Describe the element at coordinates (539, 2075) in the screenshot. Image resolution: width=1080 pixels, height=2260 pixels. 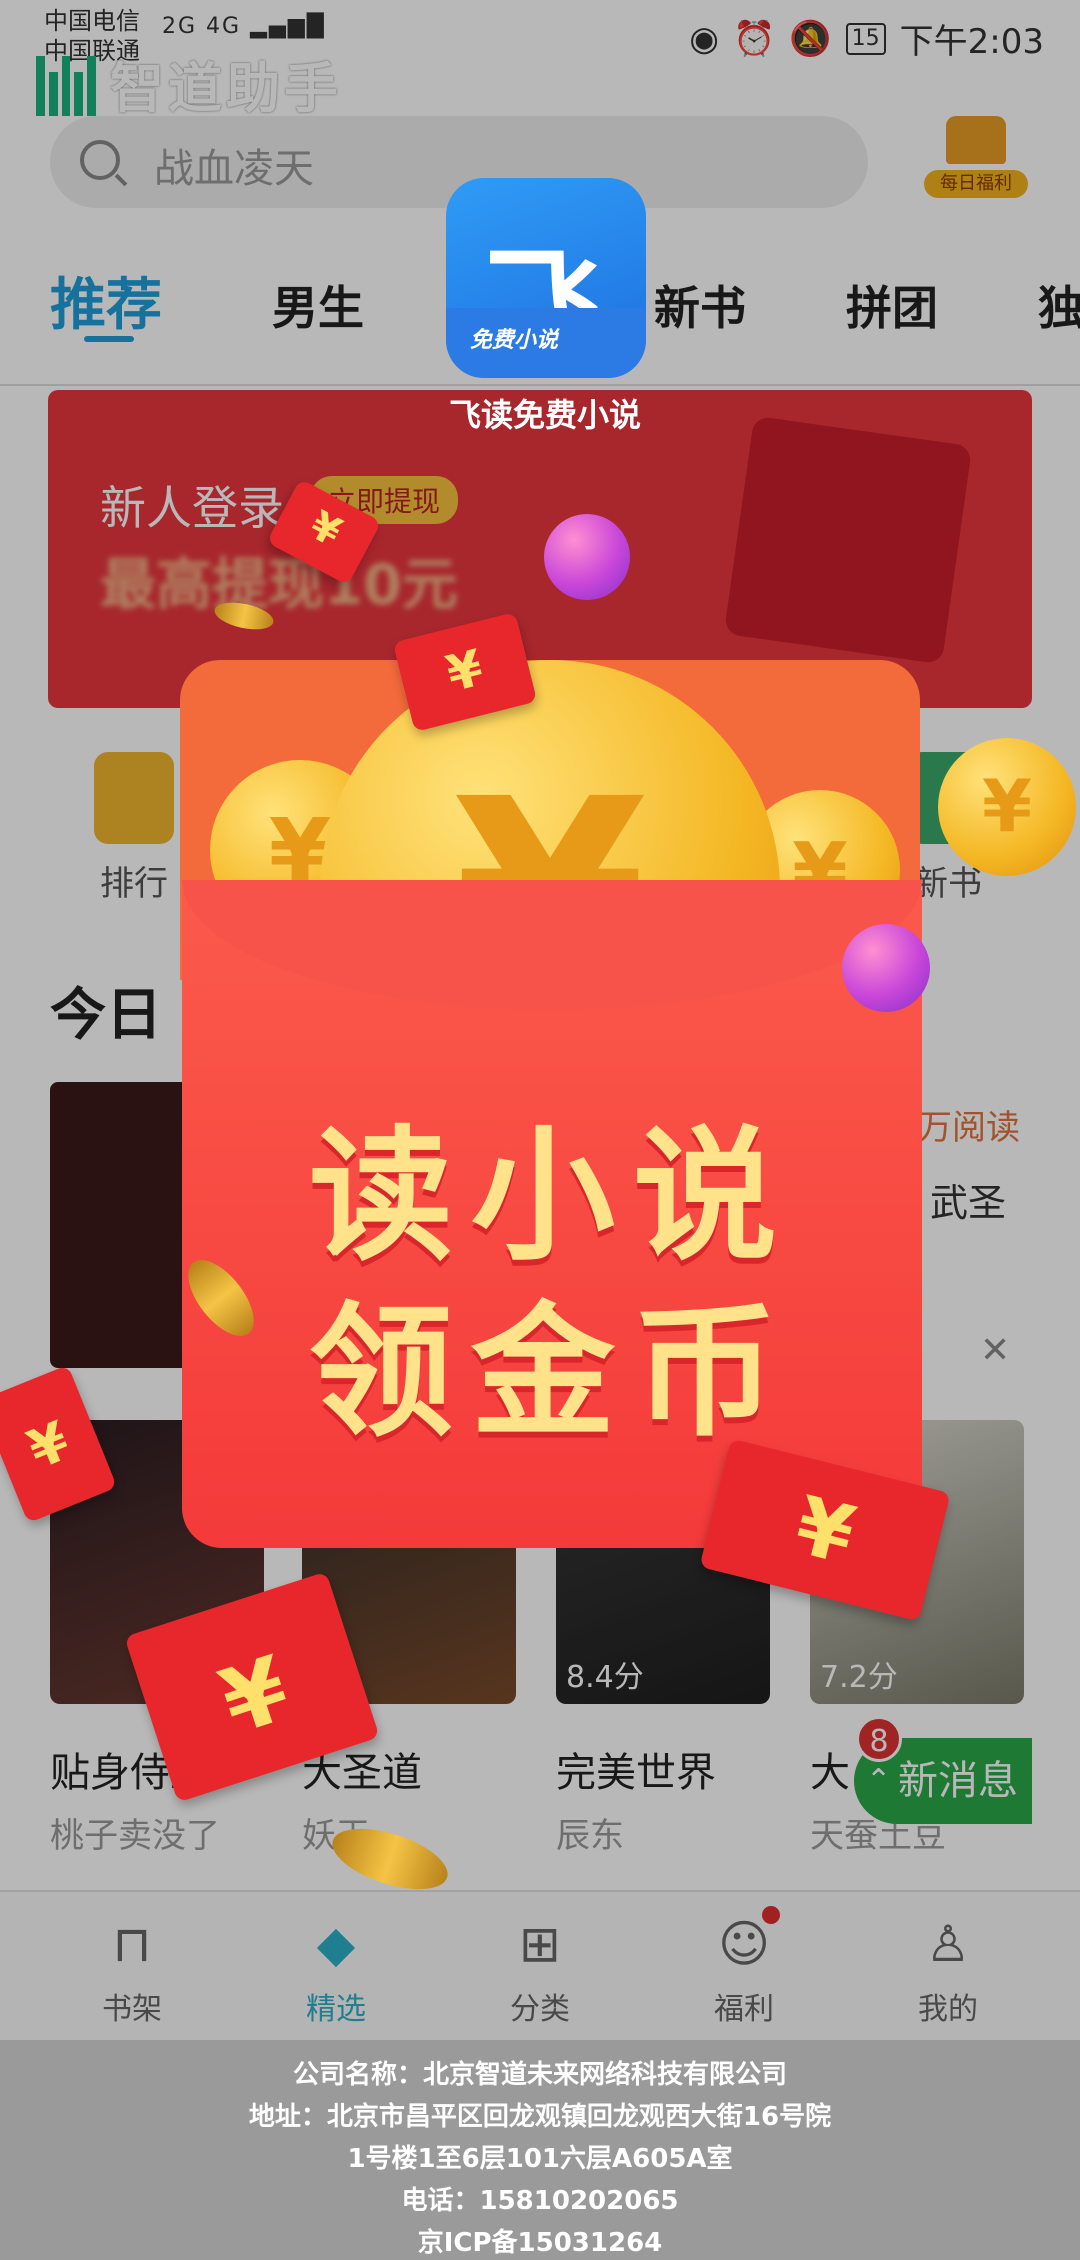
I see `footer-company: 公司名称：北京智道未来网络科技有限公司` at that location.